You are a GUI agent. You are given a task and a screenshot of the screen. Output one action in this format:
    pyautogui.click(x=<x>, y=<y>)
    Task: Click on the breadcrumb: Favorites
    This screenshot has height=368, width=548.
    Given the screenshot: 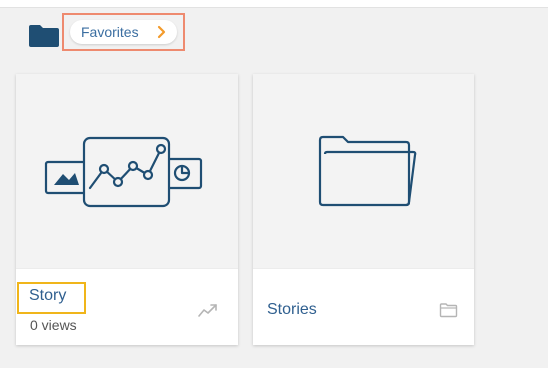 What is the action you would take?
    pyautogui.click(x=123, y=32)
    